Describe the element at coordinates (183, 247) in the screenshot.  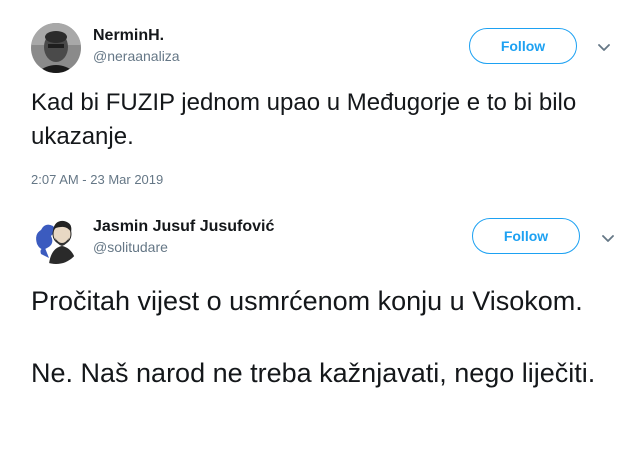
I see `handle: @solitudare` at that location.